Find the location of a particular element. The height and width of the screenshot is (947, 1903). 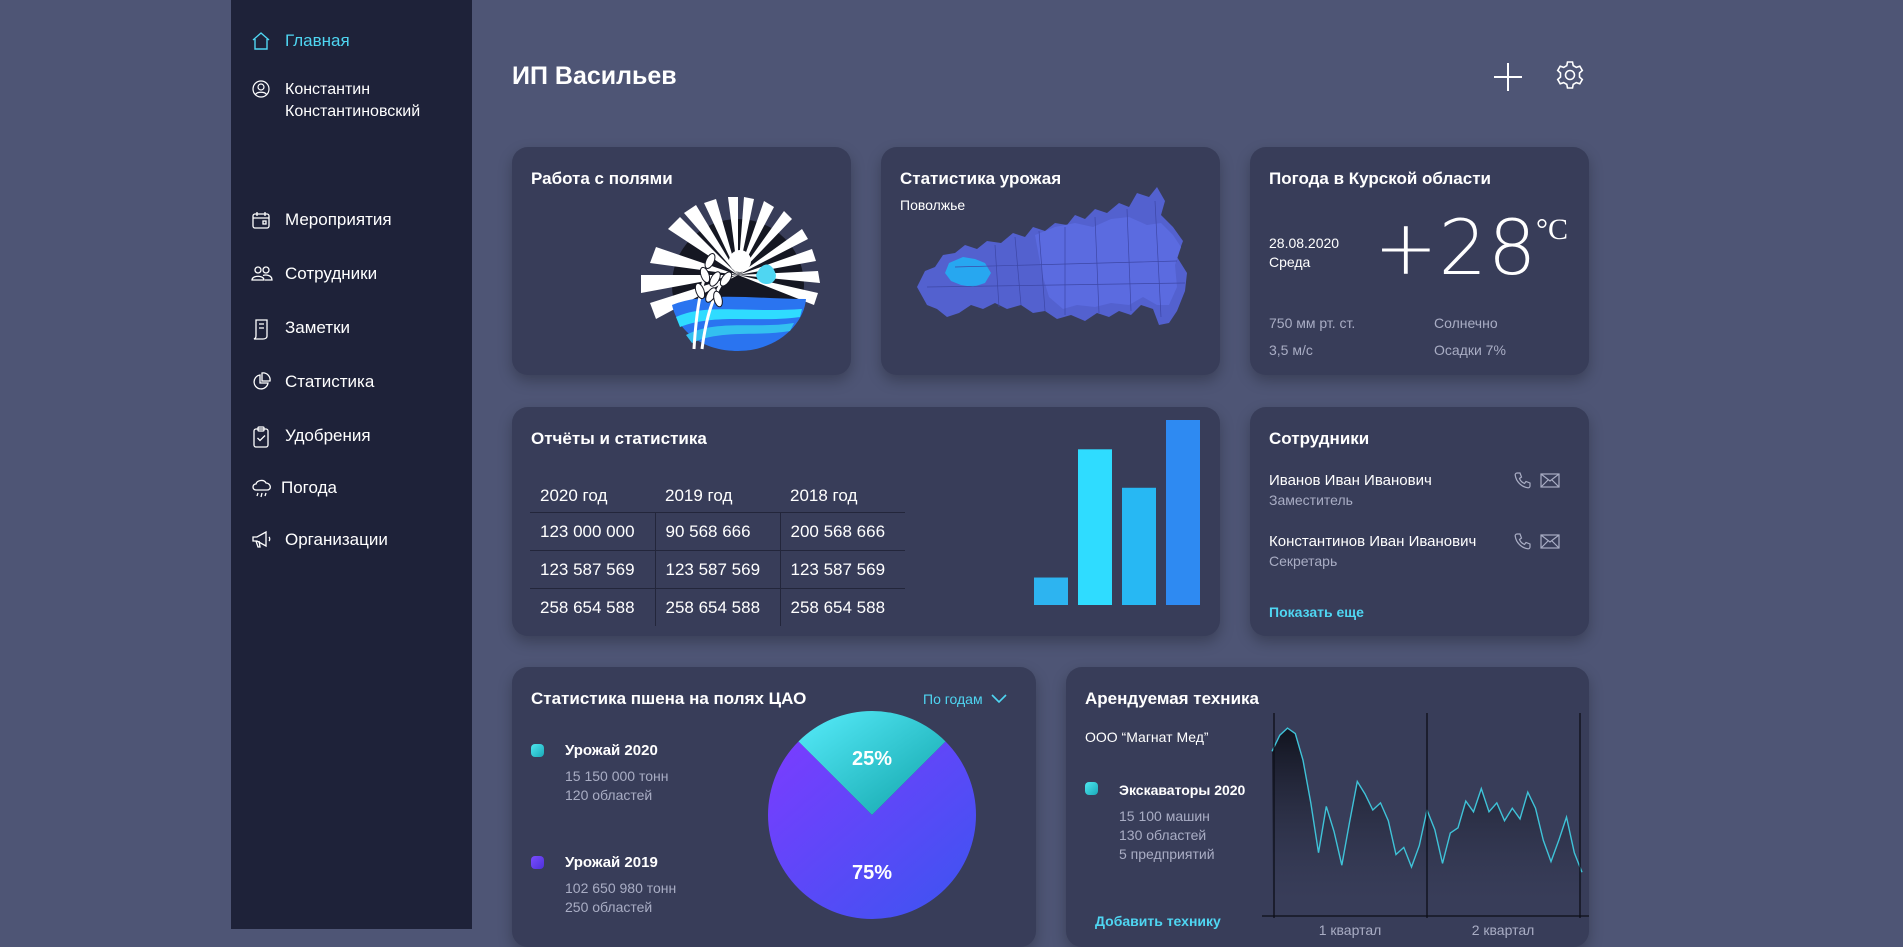

sidebar-item-label: Организации is located at coordinates (336, 539).